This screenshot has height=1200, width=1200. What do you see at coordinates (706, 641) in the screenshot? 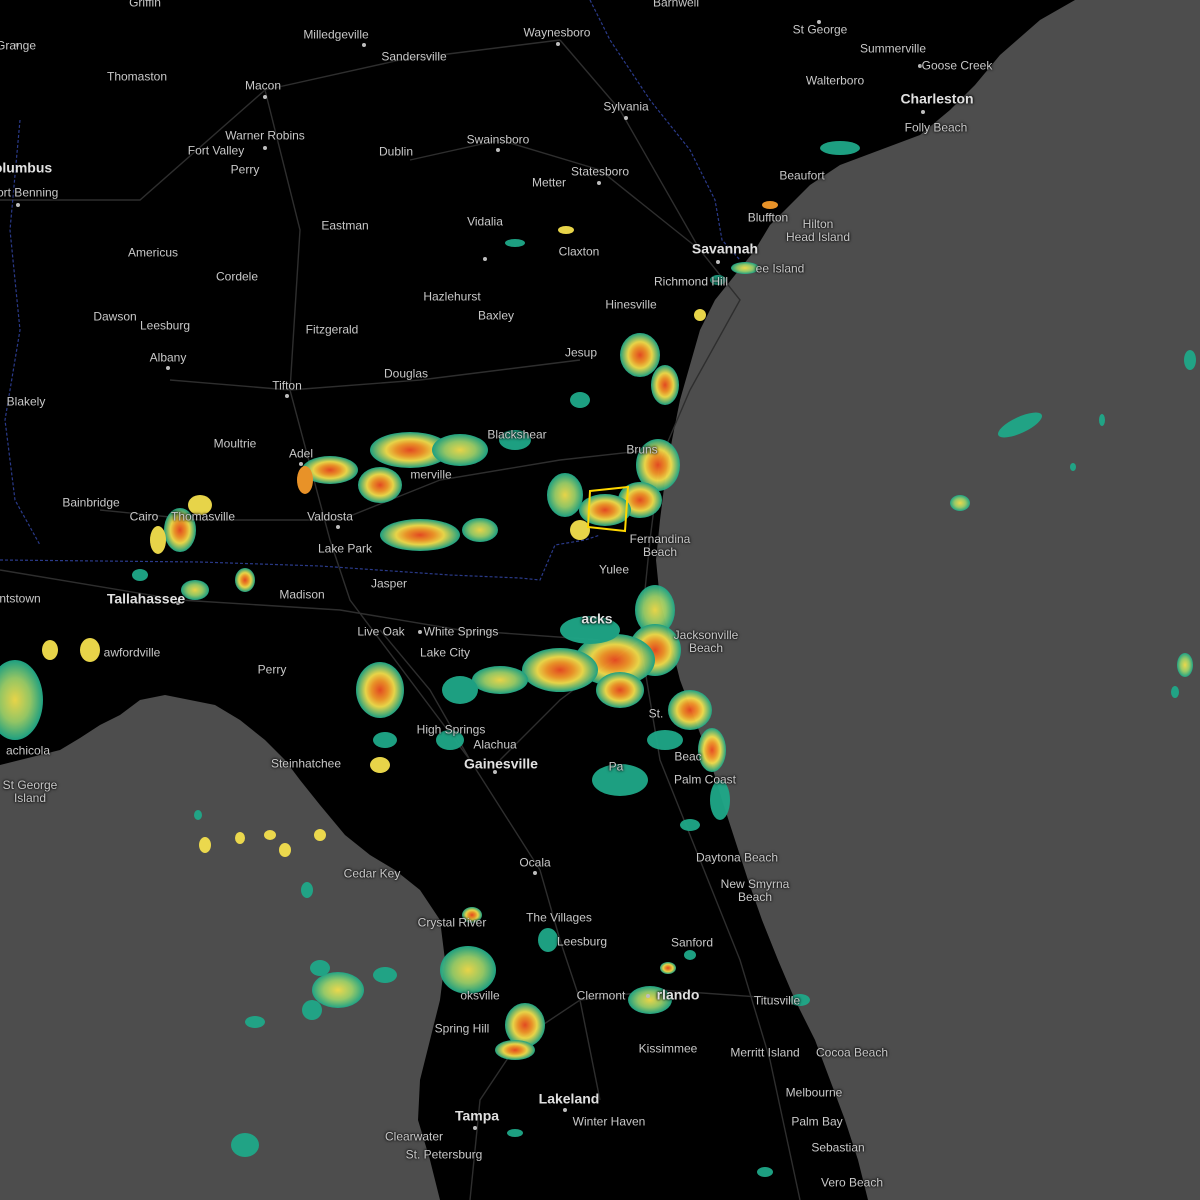
I see `city-label-jacksonville-beach: Jacksonville Beach` at bounding box center [706, 641].